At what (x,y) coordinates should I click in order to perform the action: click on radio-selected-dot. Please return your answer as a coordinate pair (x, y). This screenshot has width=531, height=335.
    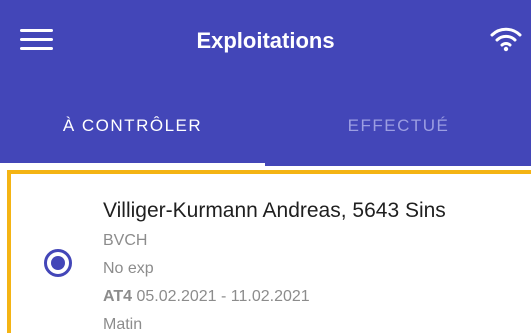
    Looking at the image, I should click on (58, 263).